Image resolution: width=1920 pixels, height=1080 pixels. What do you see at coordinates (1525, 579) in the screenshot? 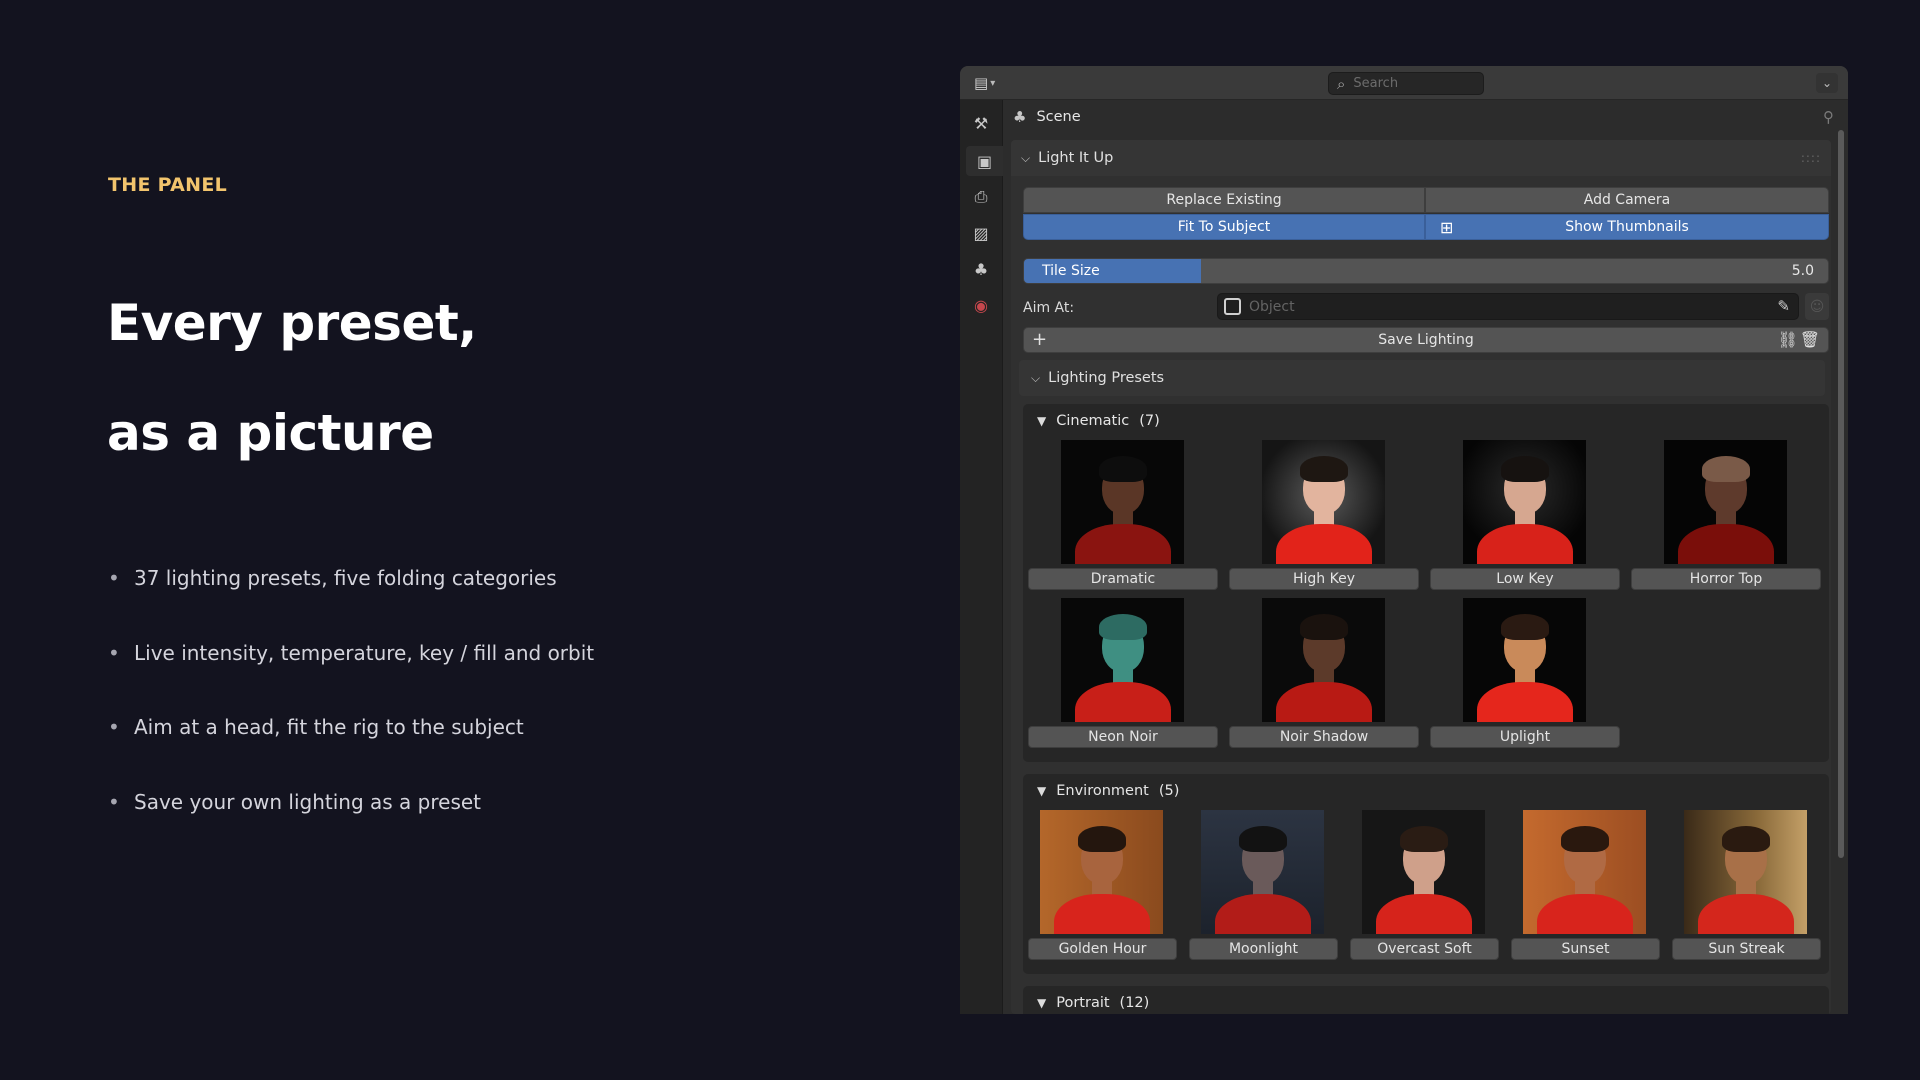
I see `preset-label-button: Low Key` at bounding box center [1525, 579].